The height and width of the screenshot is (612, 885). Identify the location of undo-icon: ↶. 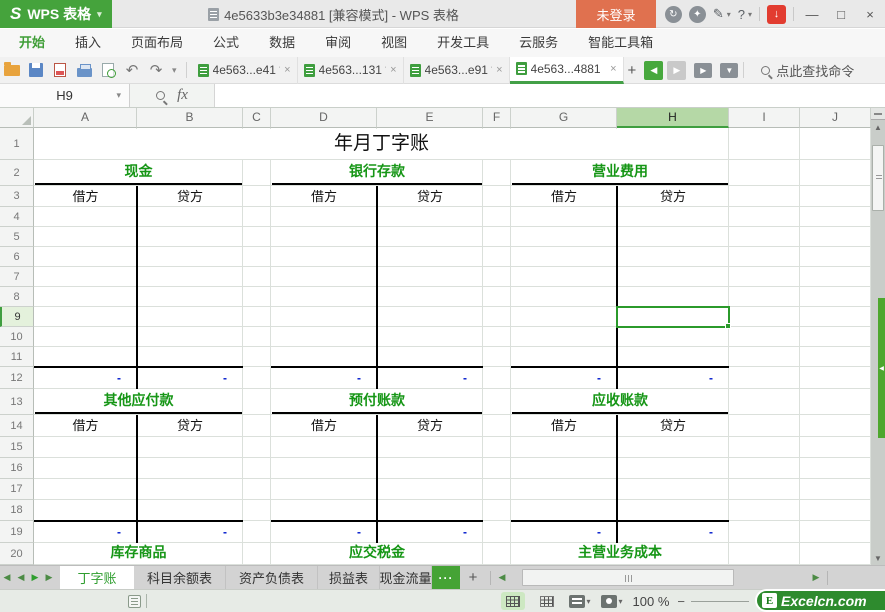
(132, 70).